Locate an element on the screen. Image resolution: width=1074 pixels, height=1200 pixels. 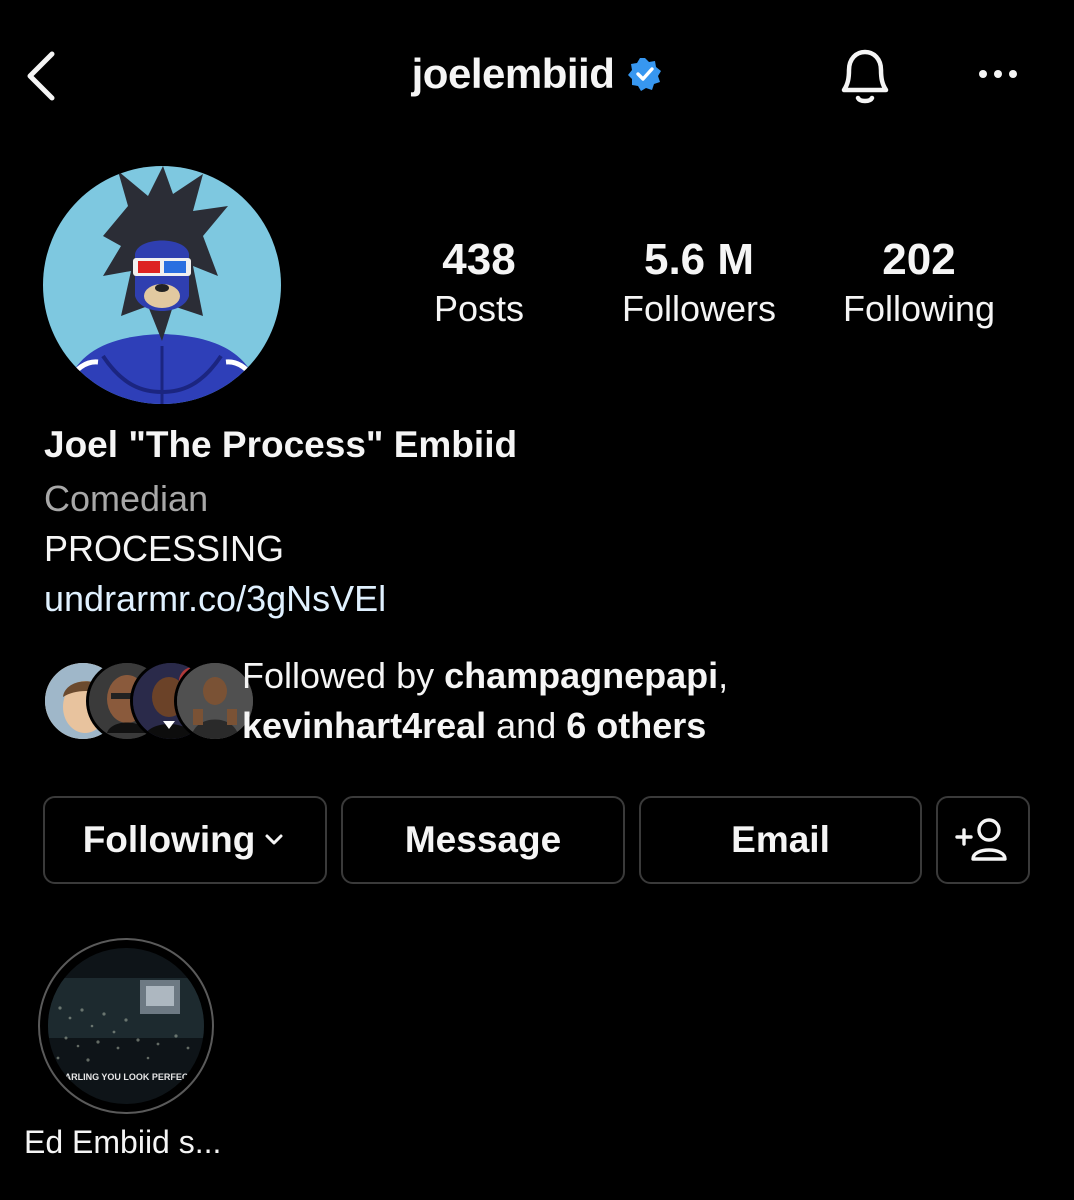
page-title: joelembiid is located at coordinates (537, 74).